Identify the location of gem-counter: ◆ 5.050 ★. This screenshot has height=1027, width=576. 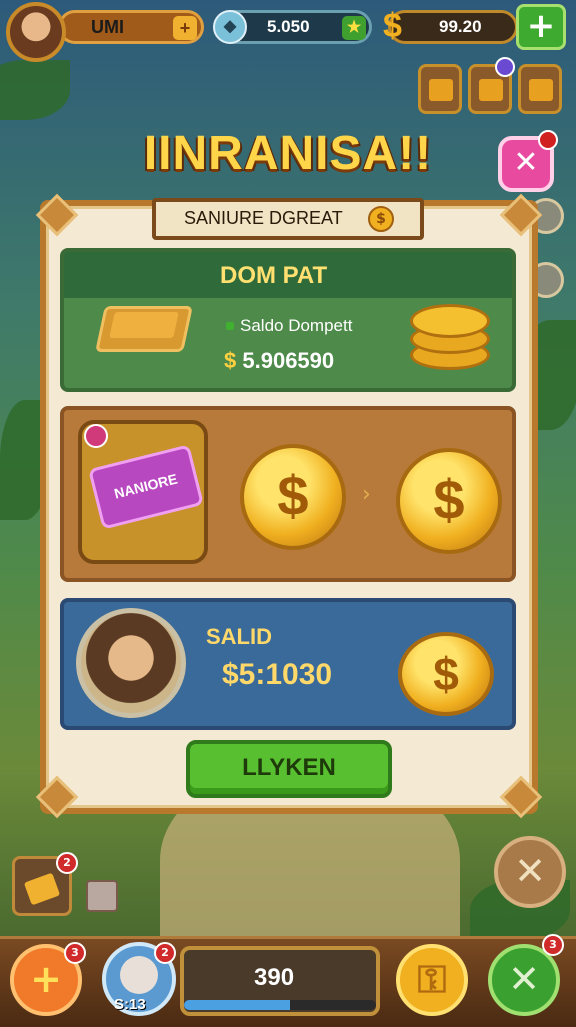
(292, 27).